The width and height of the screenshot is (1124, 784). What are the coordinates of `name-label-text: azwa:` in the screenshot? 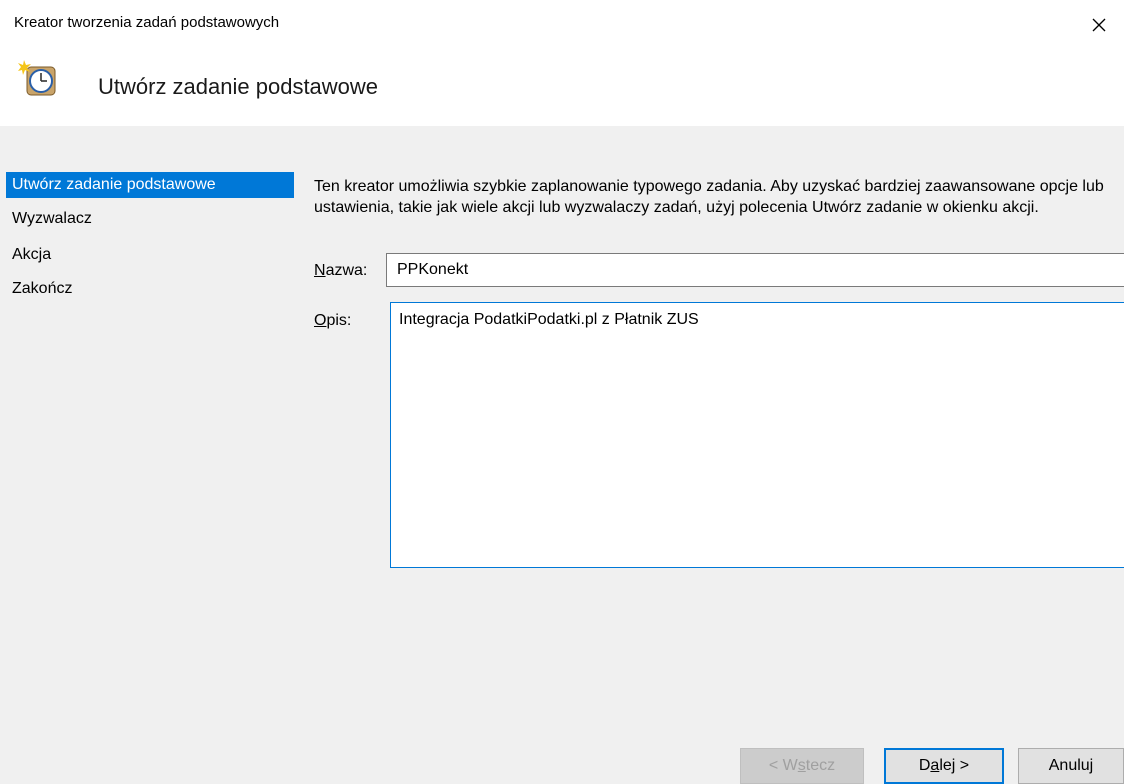 It's located at (346, 270).